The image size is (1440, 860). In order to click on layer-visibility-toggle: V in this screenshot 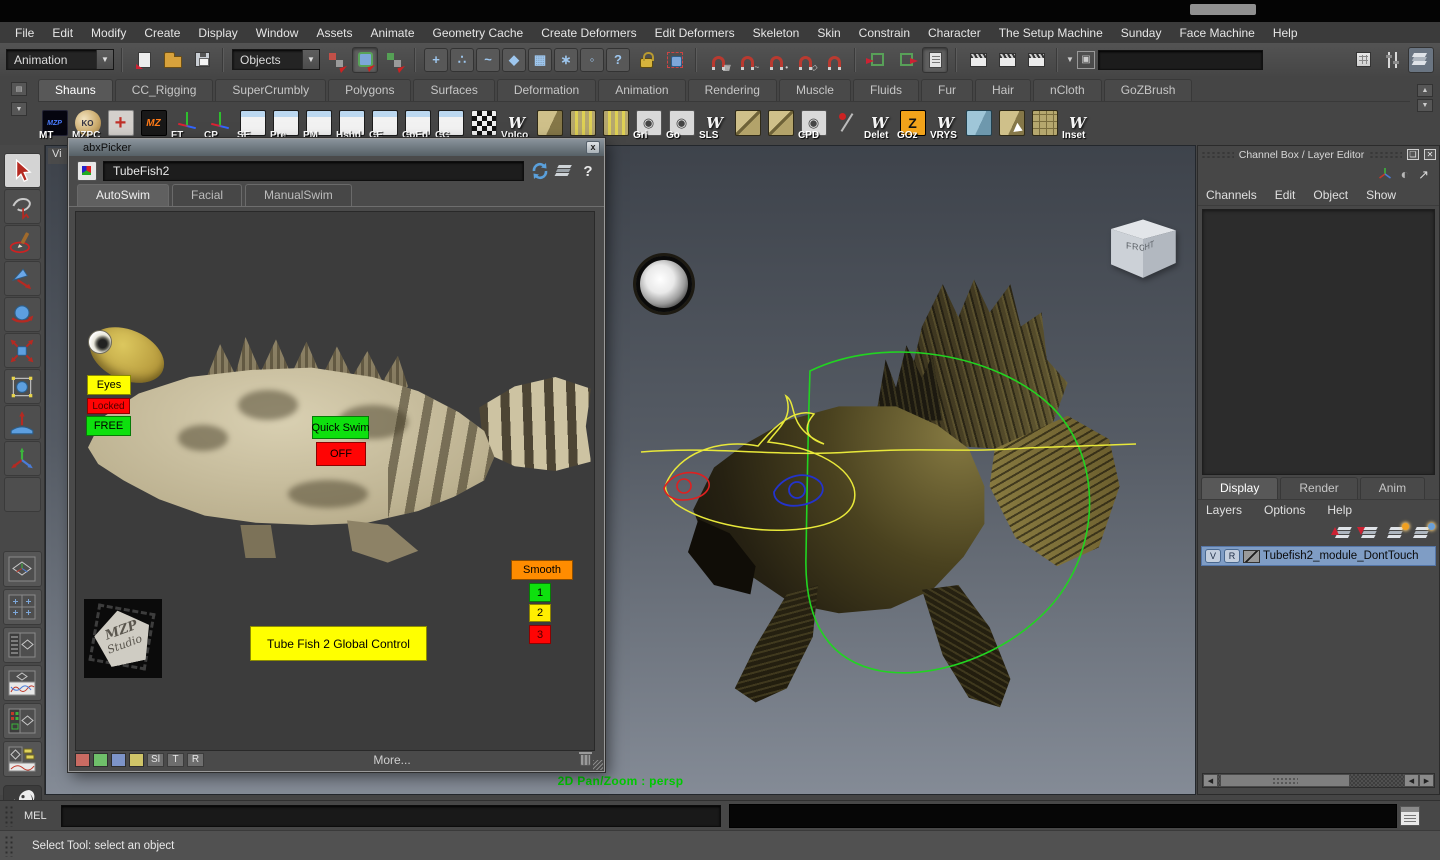, I will do `click(1213, 556)`.